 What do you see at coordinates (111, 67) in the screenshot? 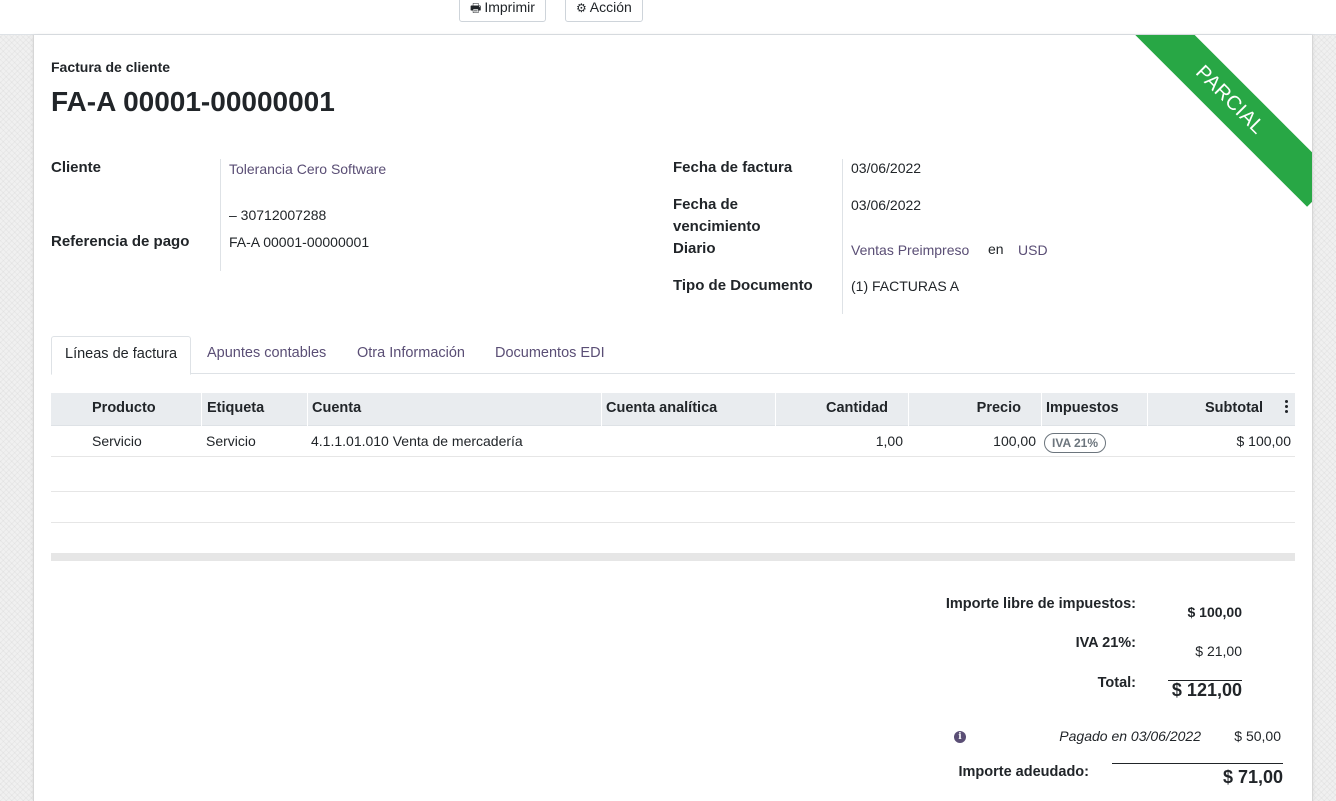
I see `document-type-title: Factura de cliente` at bounding box center [111, 67].